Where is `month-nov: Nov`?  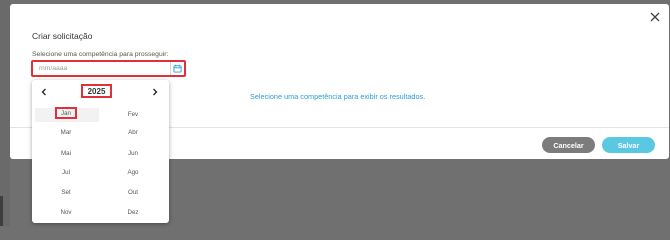
month-nov: Nov is located at coordinates (66, 212).